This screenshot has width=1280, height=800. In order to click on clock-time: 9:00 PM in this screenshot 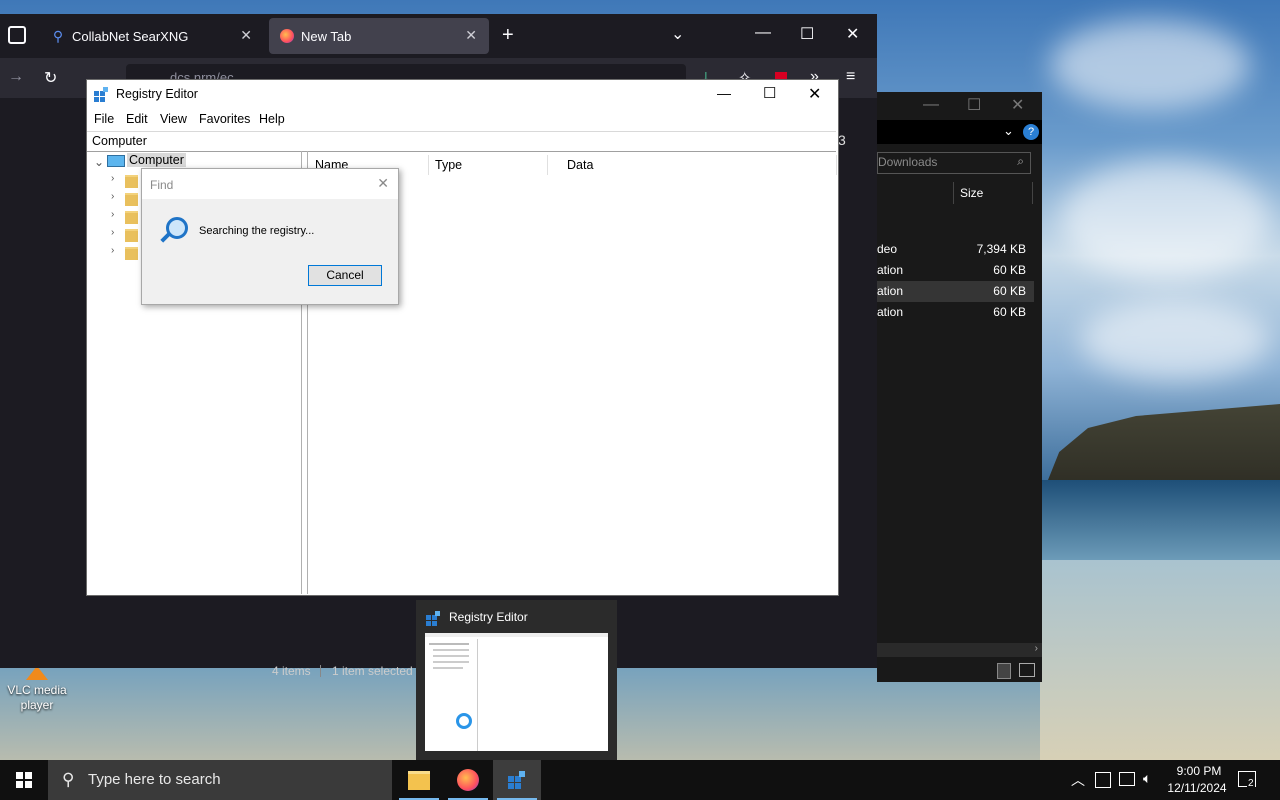, I will do `click(1199, 771)`.